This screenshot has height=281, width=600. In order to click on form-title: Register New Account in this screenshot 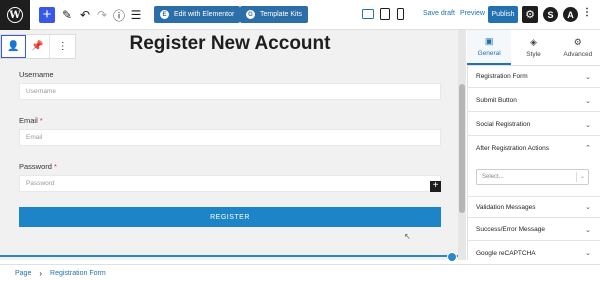, I will do `click(230, 43)`.